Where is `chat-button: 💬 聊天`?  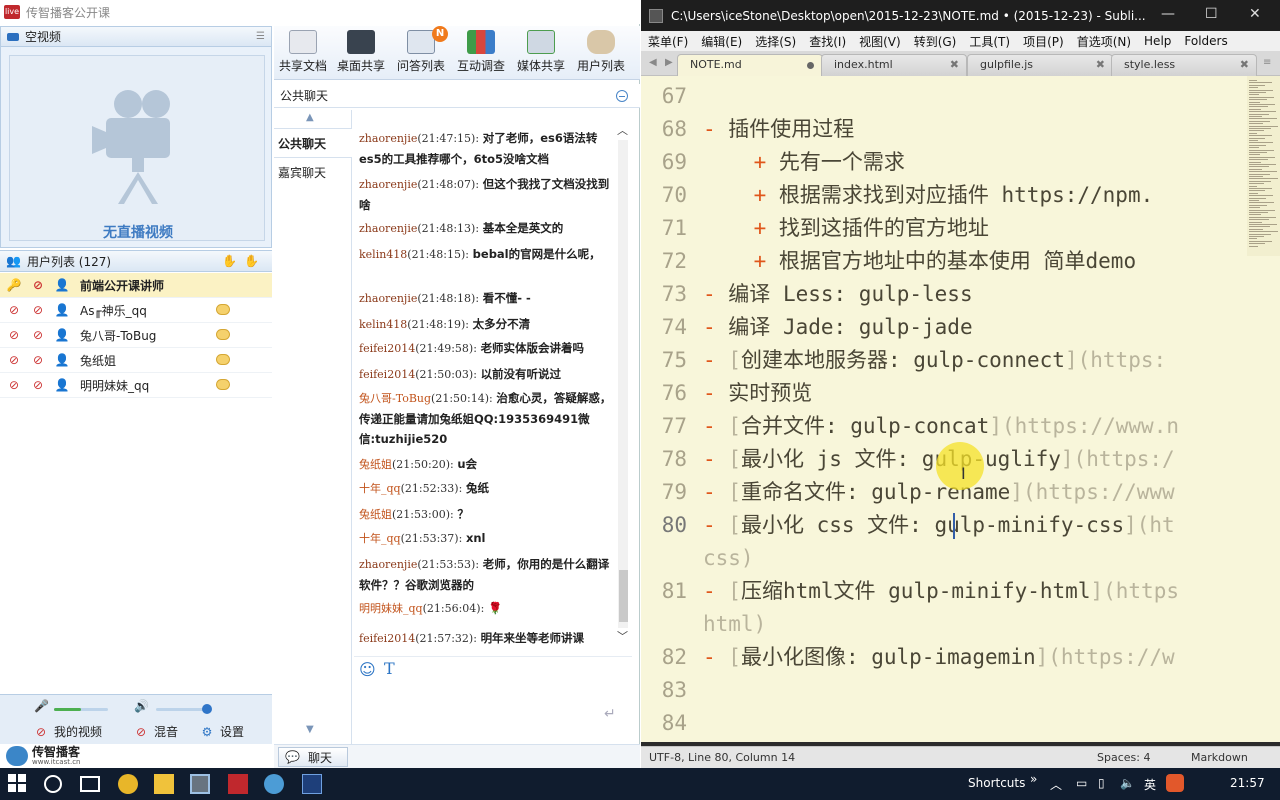 chat-button: 💬 聊天 is located at coordinates (313, 757).